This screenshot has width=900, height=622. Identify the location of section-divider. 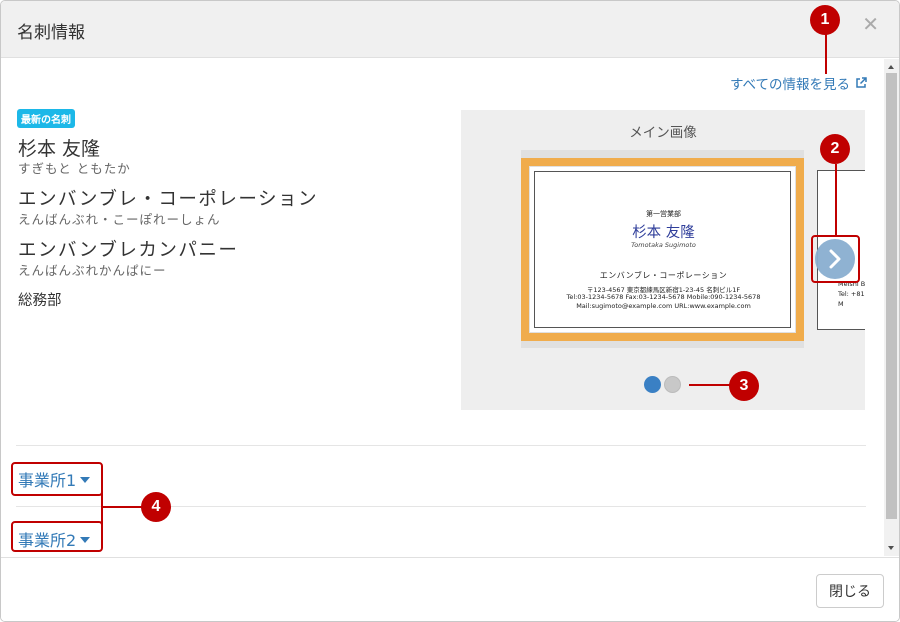
(441, 445).